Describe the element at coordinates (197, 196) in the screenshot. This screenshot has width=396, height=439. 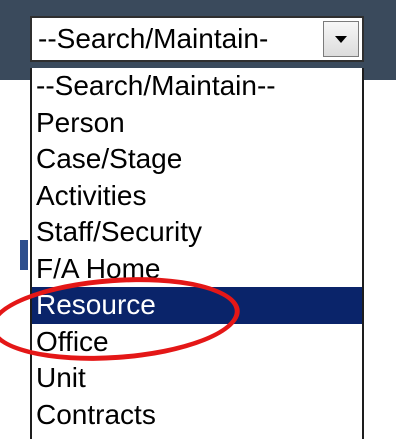
I see `option-activities: Activities` at that location.